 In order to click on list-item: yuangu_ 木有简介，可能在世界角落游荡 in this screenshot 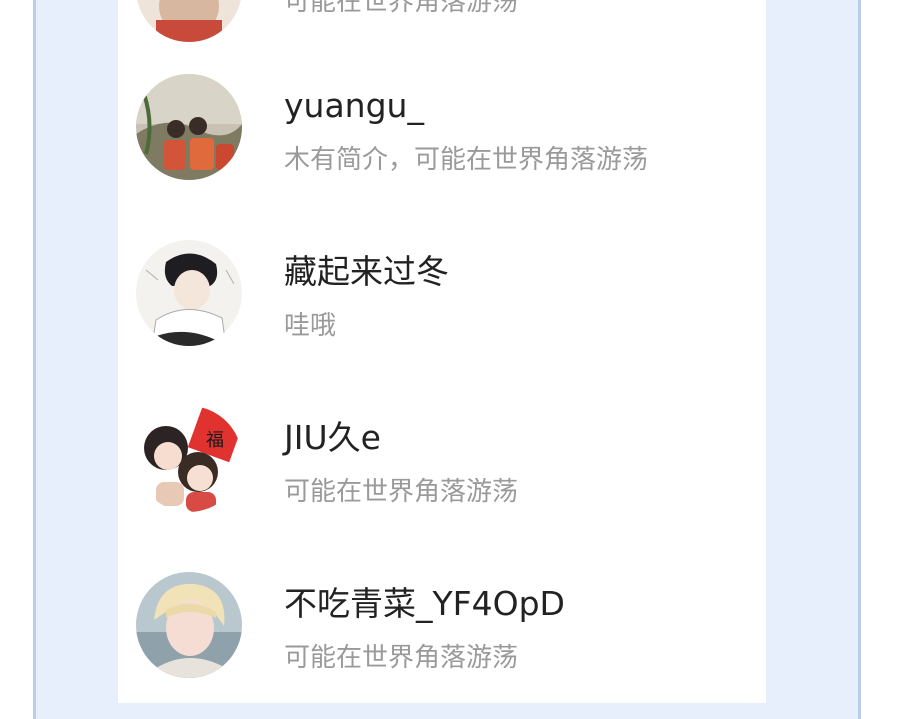, I will do `click(442, 140)`.